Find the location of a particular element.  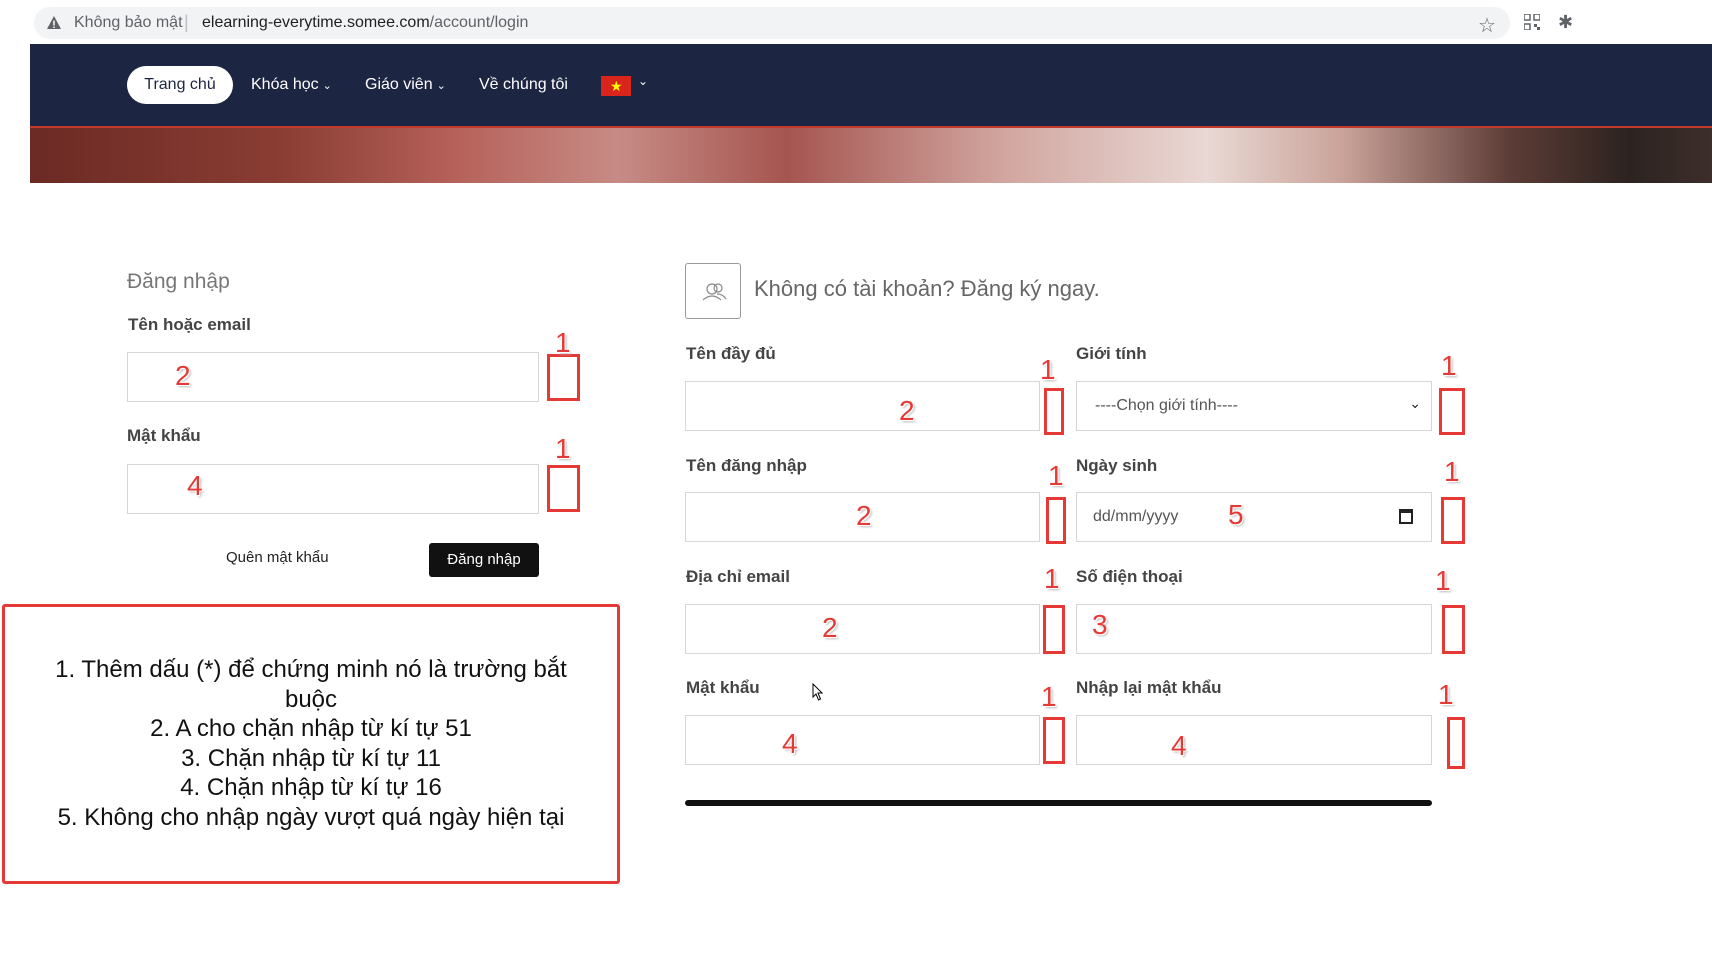

nav-teachers-label: Giáo viên is located at coordinates (399, 84).